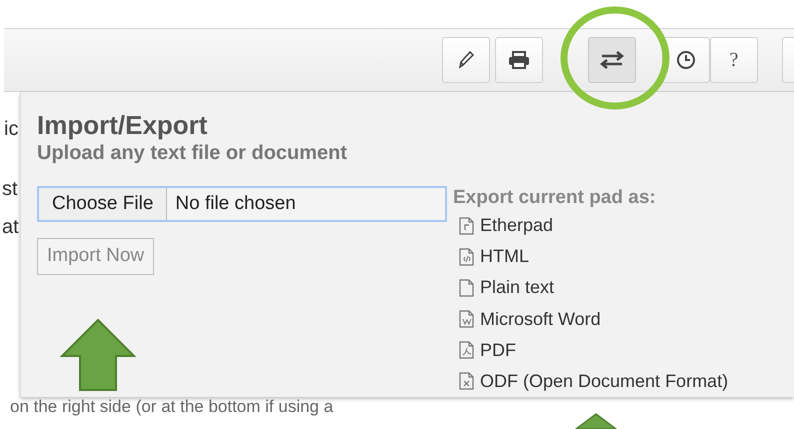 This screenshot has height=429, width=794. I want to click on file-status: No file chosen, so click(235, 204).